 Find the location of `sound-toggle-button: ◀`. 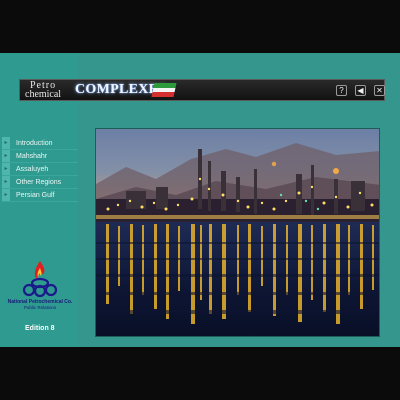

sound-toggle-button: ◀ is located at coordinates (360, 90).